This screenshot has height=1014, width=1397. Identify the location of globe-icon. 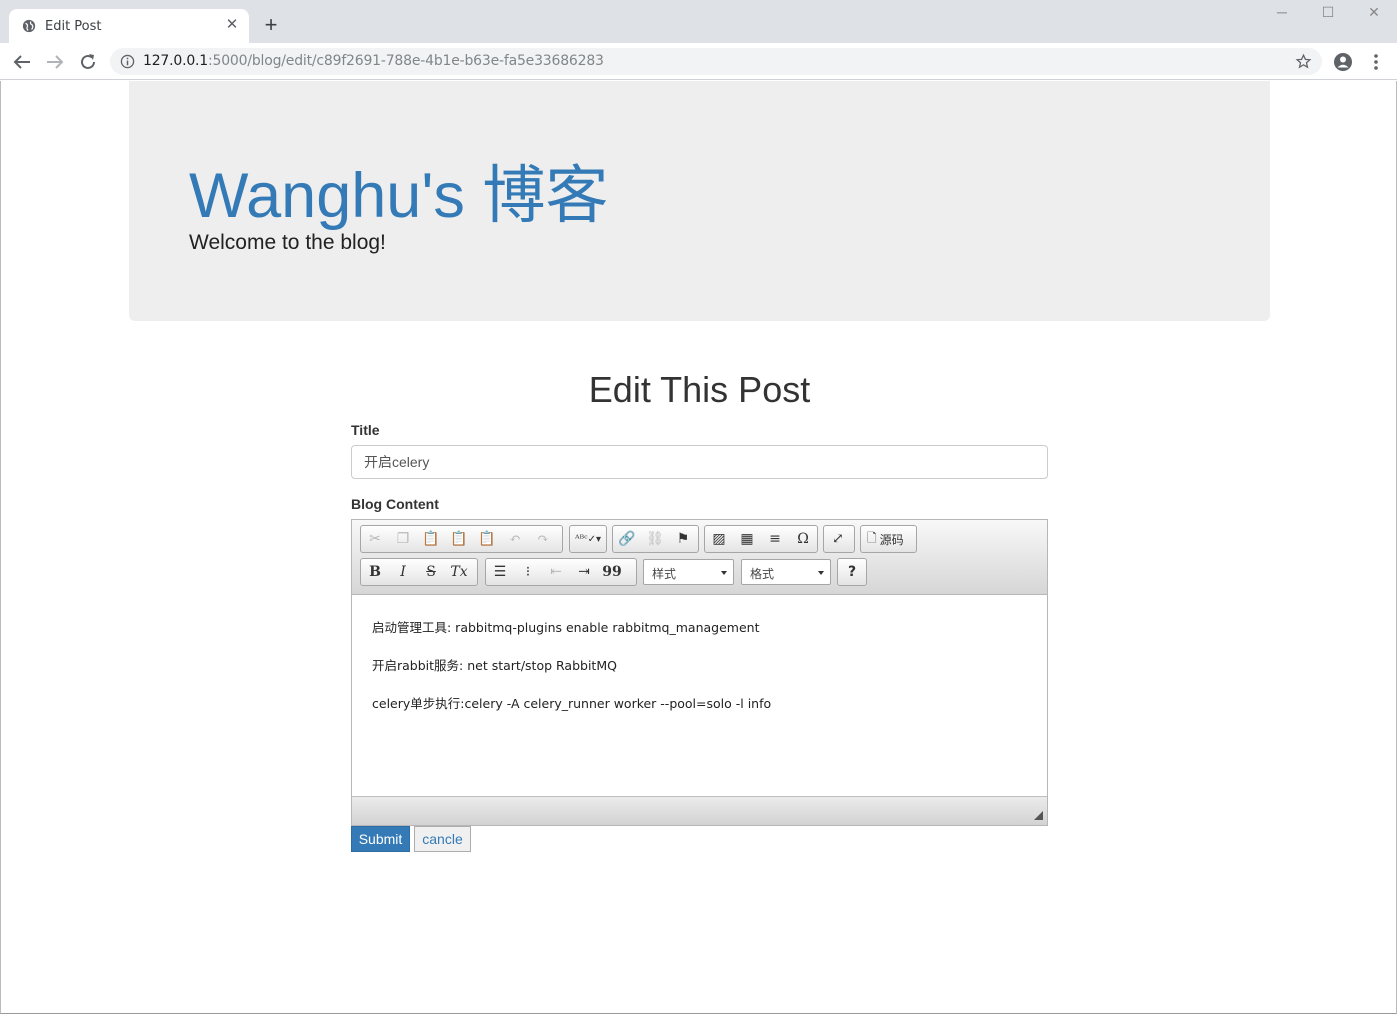
(29, 26).